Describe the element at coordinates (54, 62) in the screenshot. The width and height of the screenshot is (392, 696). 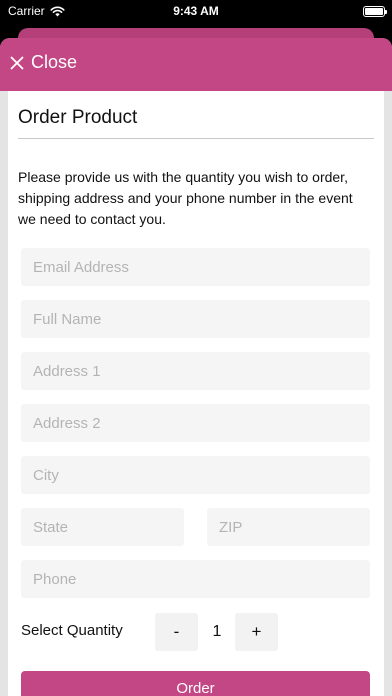
I see `close-label: Close` at that location.